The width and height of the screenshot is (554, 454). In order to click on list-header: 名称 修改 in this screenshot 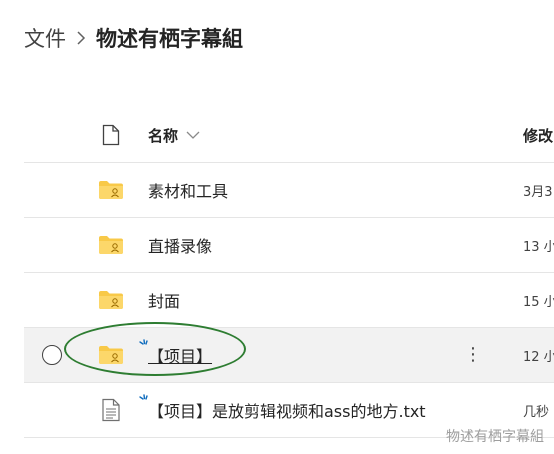, I will do `click(289, 135)`.